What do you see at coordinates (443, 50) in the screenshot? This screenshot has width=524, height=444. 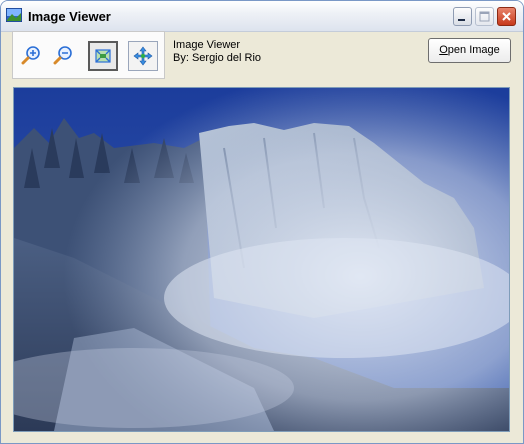 I see `open-image-accesskey: O` at bounding box center [443, 50].